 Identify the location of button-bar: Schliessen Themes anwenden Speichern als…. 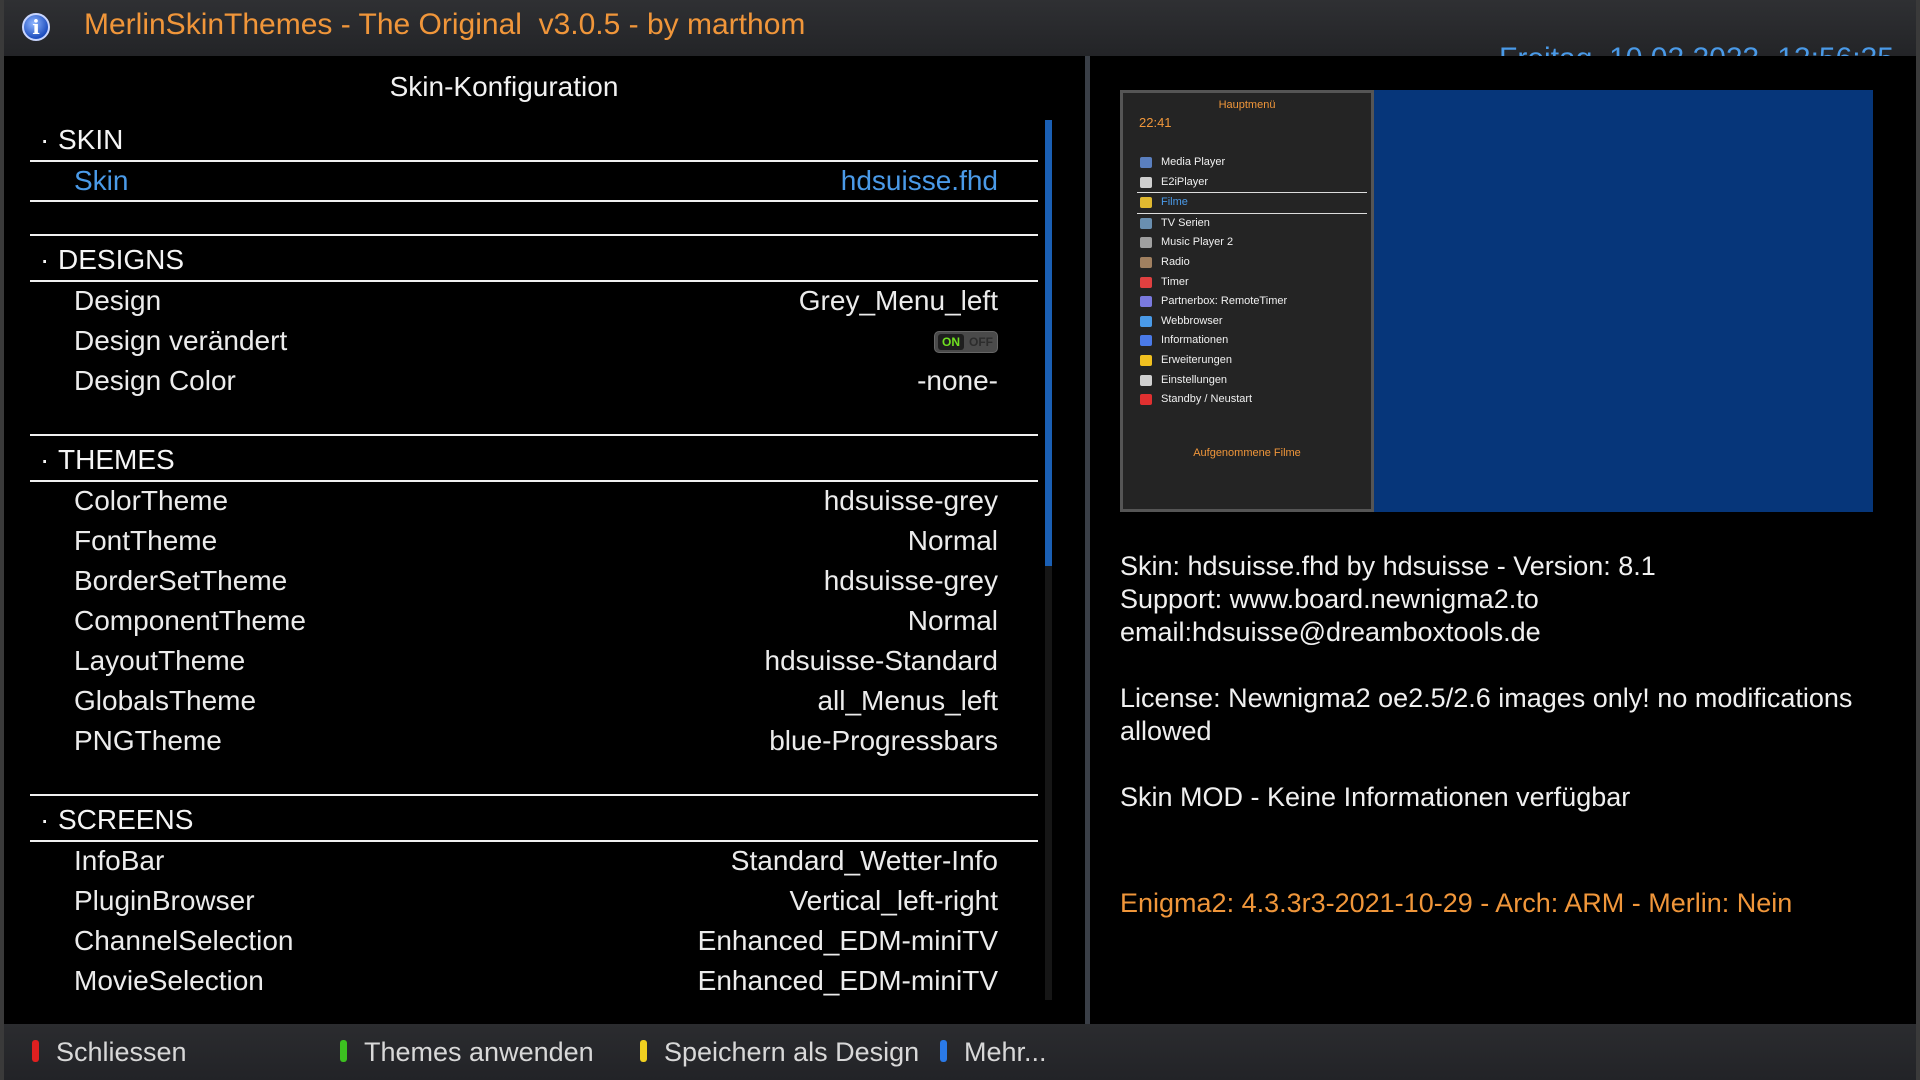
(960, 1052).